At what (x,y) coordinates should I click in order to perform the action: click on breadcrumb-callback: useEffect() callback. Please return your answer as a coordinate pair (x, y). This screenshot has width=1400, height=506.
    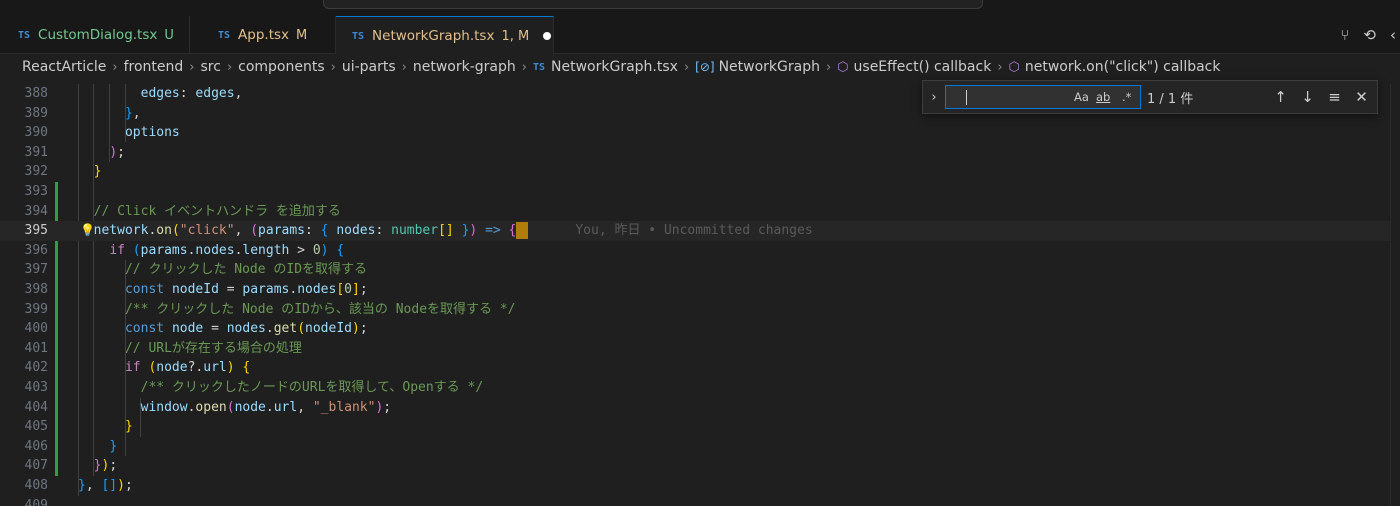
    Looking at the image, I should click on (923, 67).